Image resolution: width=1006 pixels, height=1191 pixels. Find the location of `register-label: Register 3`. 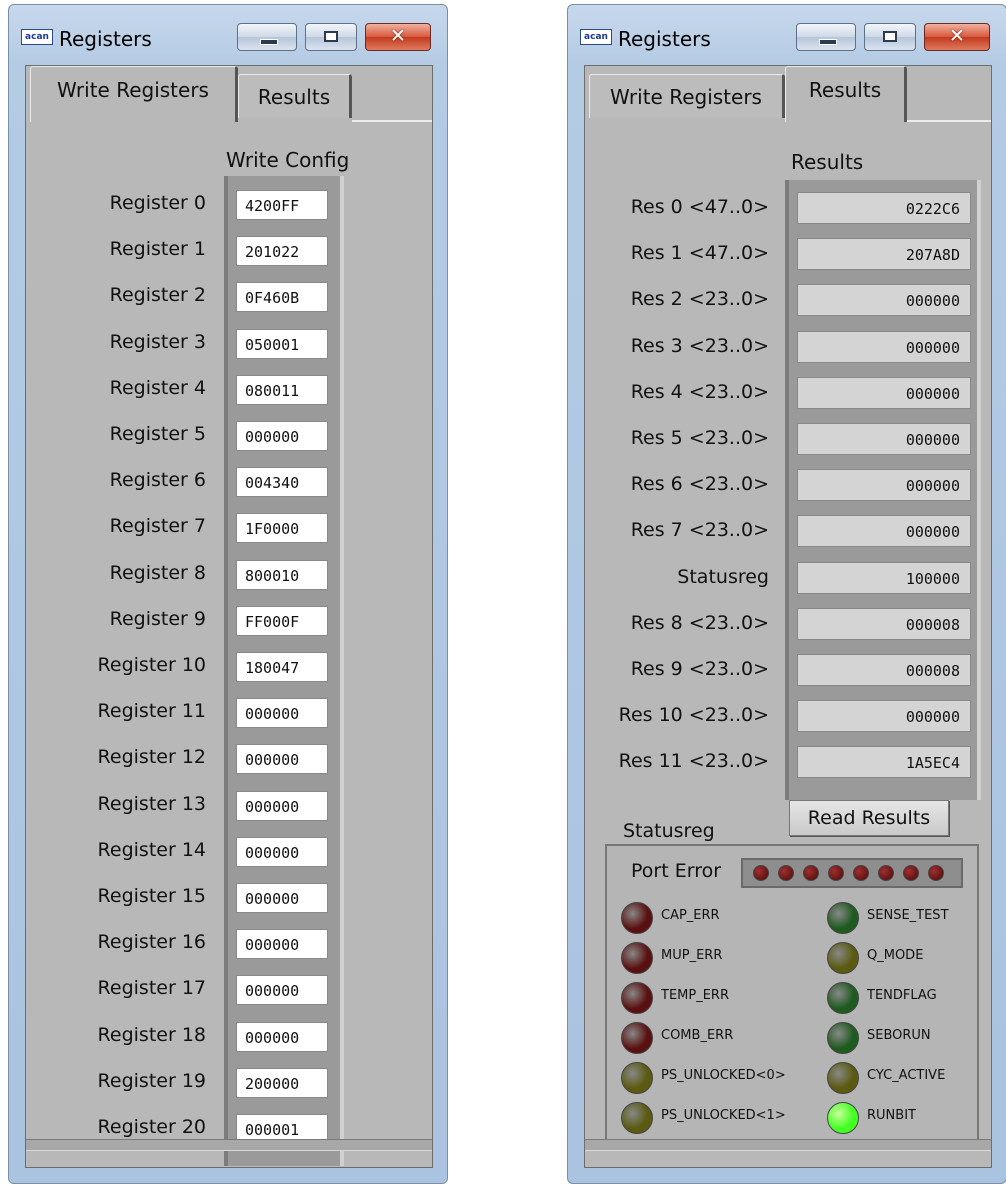

register-label: Register 3 is located at coordinates (157, 341).